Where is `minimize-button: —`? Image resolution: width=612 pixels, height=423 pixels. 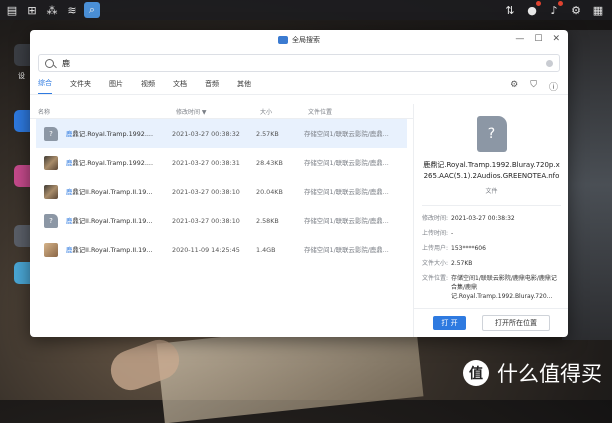 minimize-button: — is located at coordinates (519, 39).